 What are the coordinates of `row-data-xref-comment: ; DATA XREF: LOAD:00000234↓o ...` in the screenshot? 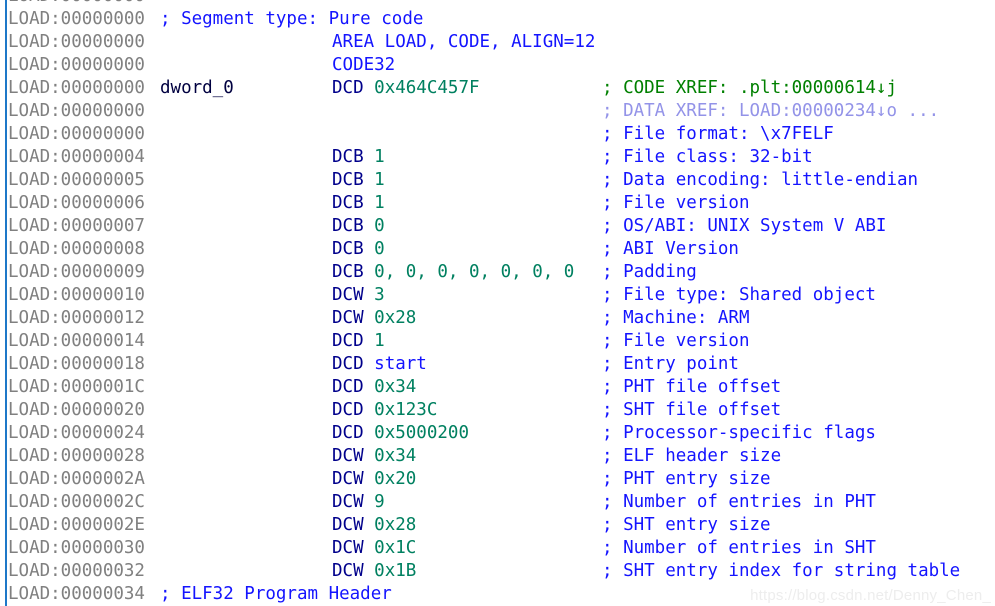 It's located at (770, 111).